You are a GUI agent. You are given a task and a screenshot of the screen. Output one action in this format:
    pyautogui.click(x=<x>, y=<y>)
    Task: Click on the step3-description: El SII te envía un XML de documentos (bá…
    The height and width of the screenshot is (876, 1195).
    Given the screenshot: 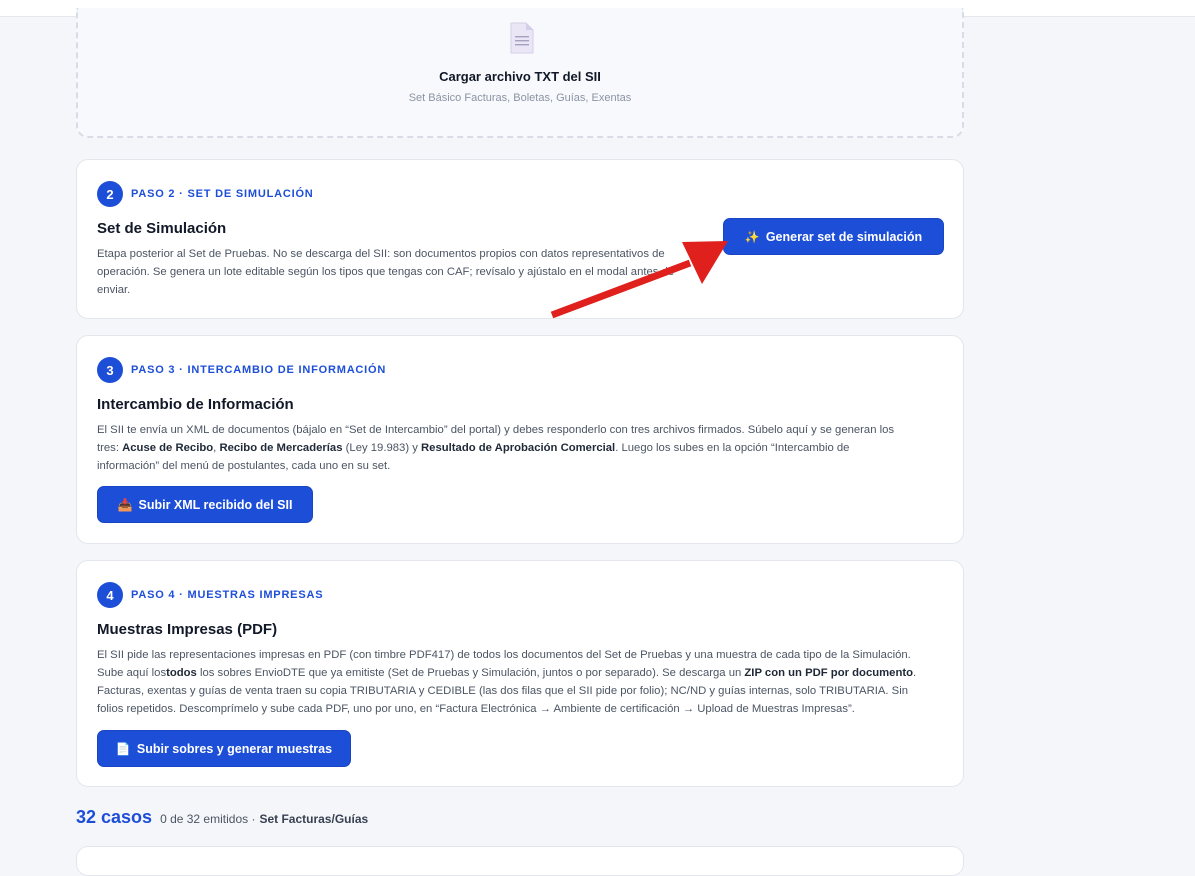 What is the action you would take?
    pyautogui.click(x=496, y=448)
    